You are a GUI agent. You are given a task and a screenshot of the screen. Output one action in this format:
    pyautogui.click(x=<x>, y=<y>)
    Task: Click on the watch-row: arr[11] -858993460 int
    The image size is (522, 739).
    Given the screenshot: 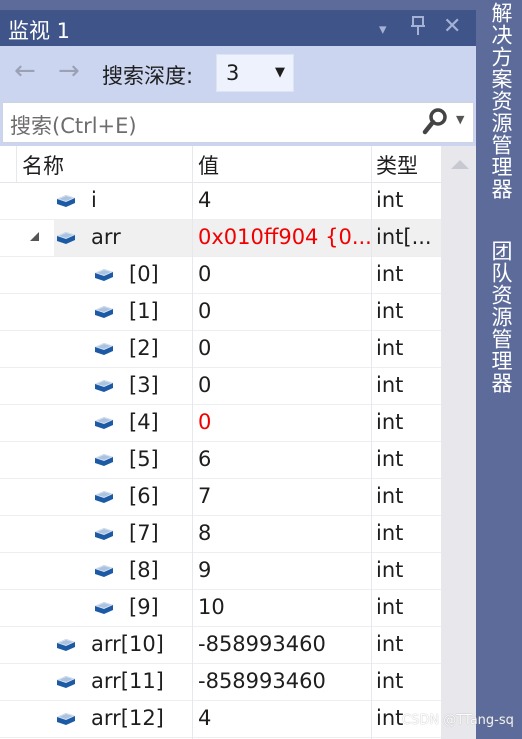 What is the action you would take?
    pyautogui.click(x=220, y=682)
    